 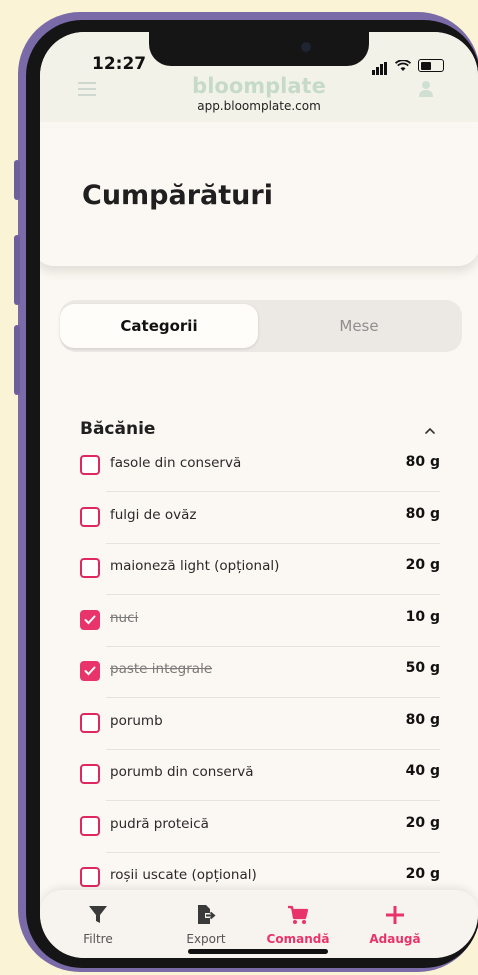 I want to click on user-icon, so click(x=426, y=89).